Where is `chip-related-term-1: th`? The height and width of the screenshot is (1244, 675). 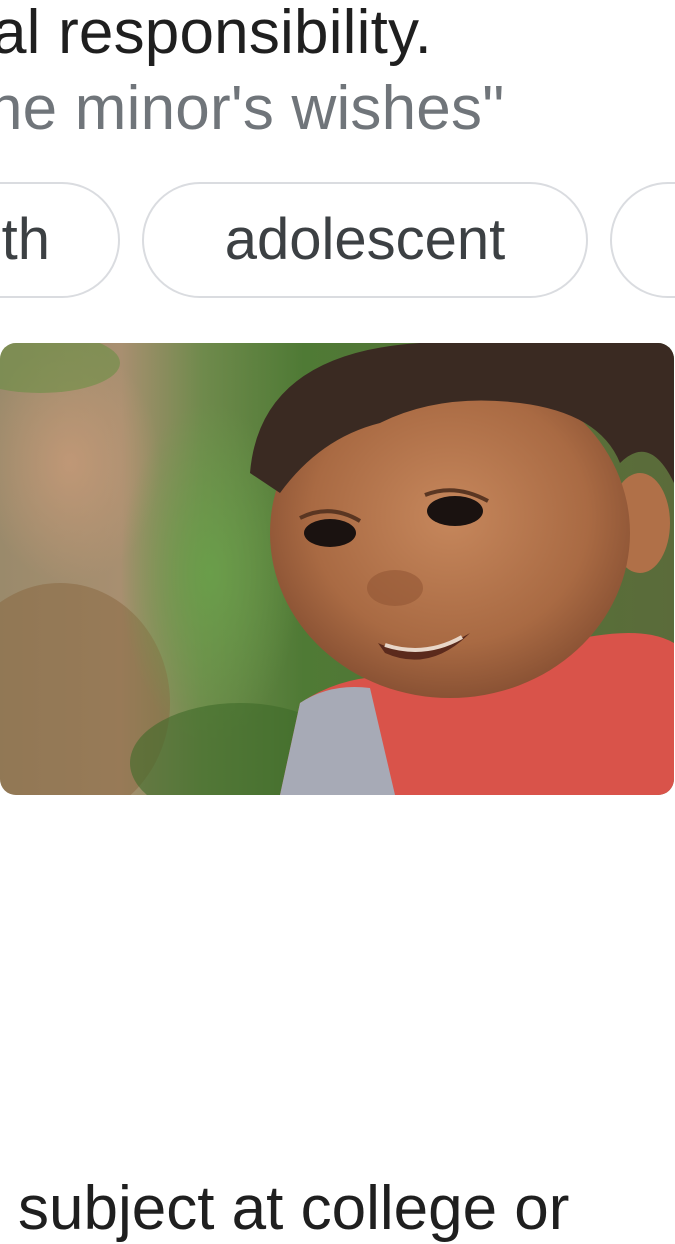
chip-related-term-1: th is located at coordinates (60, 240).